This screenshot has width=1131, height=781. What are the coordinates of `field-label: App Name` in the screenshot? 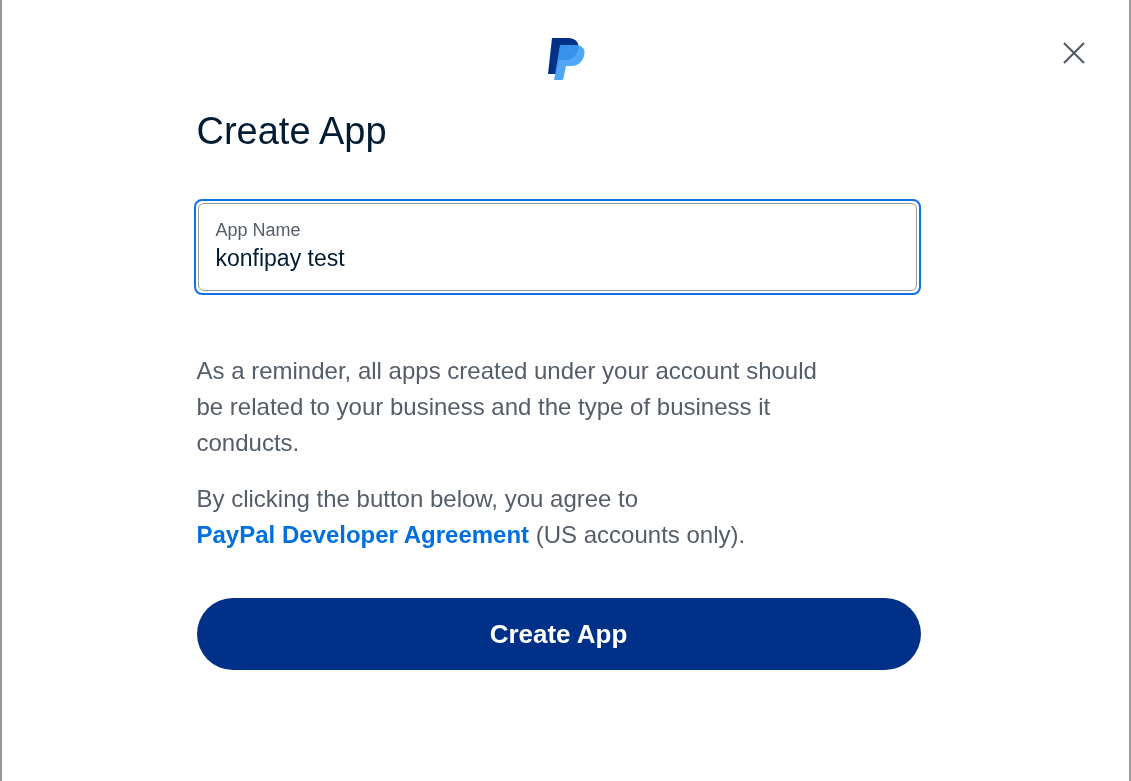 It's located at (258, 230).